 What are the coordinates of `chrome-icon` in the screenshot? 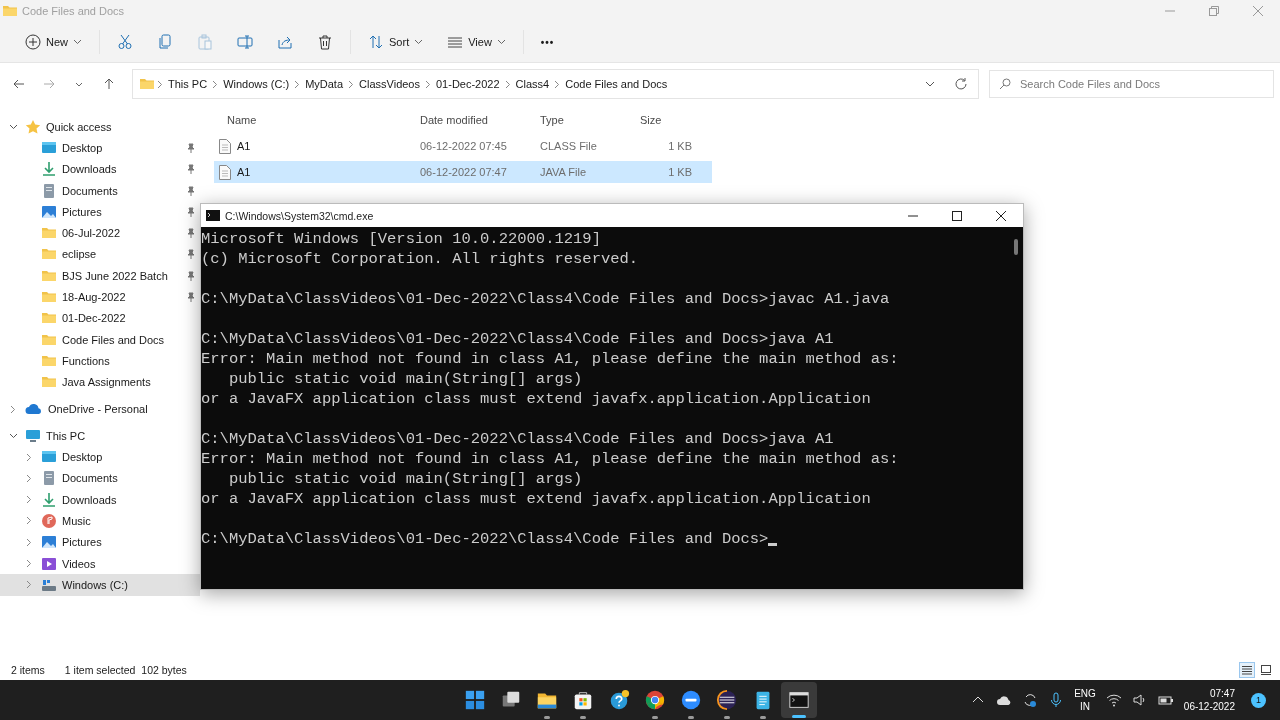 It's located at (655, 700).